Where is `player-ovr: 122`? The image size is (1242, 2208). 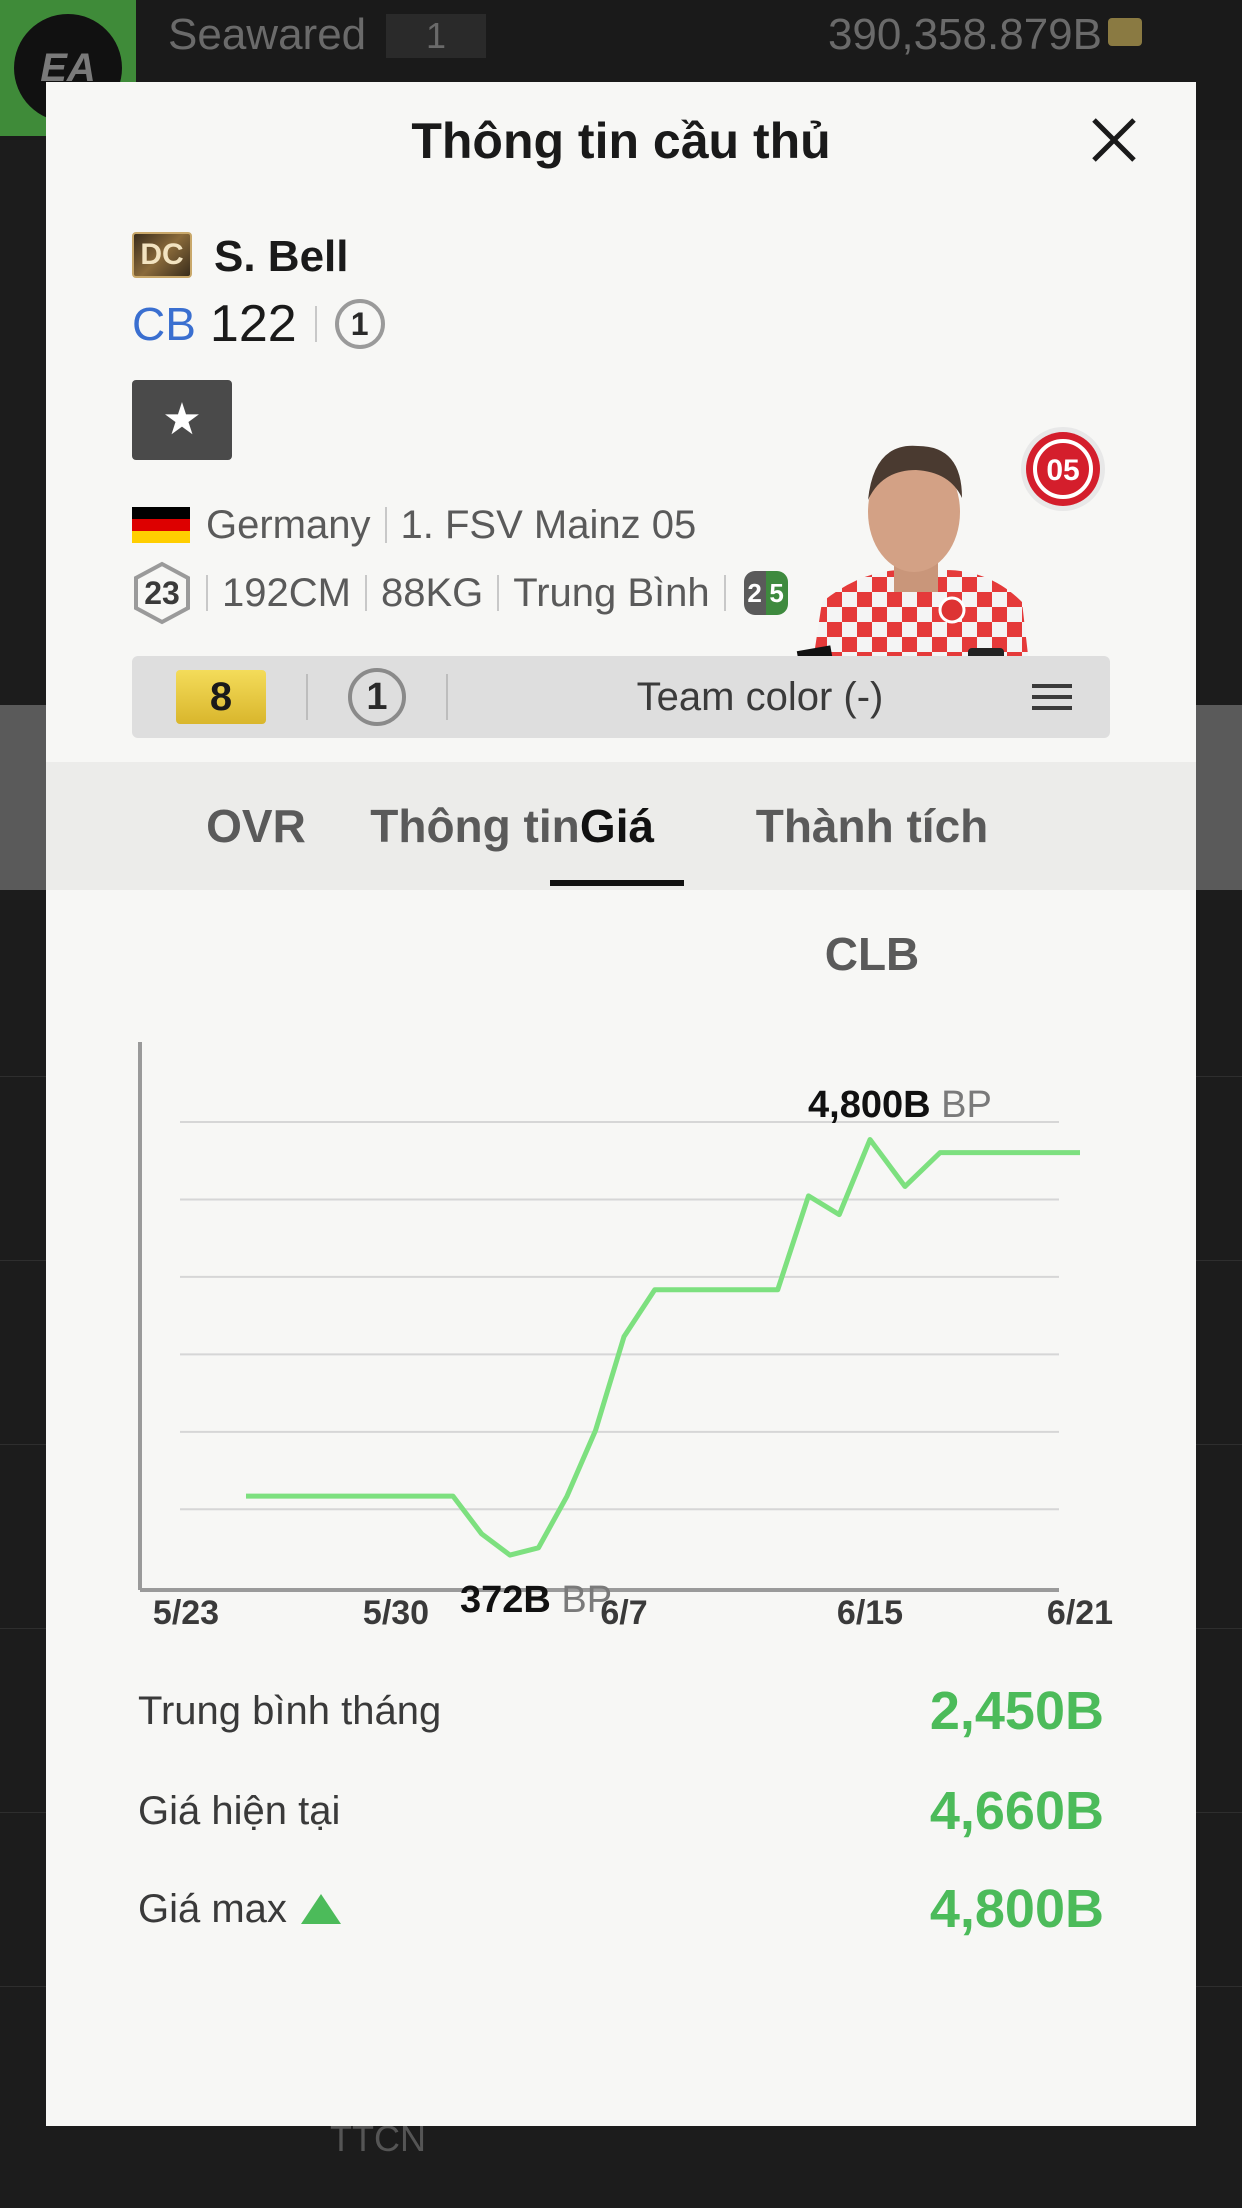 player-ovr: 122 is located at coordinates (253, 324).